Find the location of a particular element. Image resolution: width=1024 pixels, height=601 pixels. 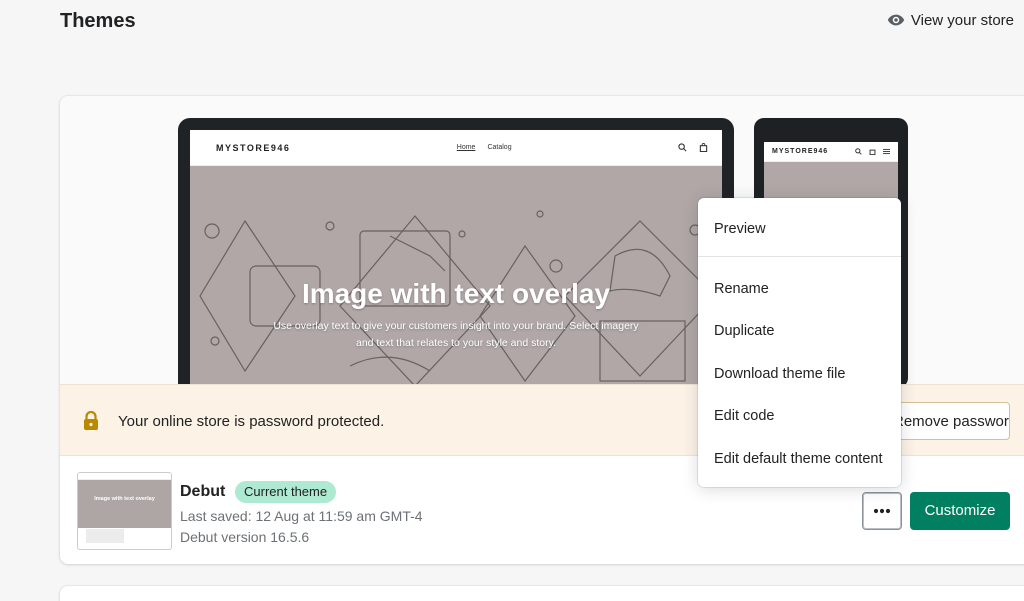

menu-divider is located at coordinates (799, 256).